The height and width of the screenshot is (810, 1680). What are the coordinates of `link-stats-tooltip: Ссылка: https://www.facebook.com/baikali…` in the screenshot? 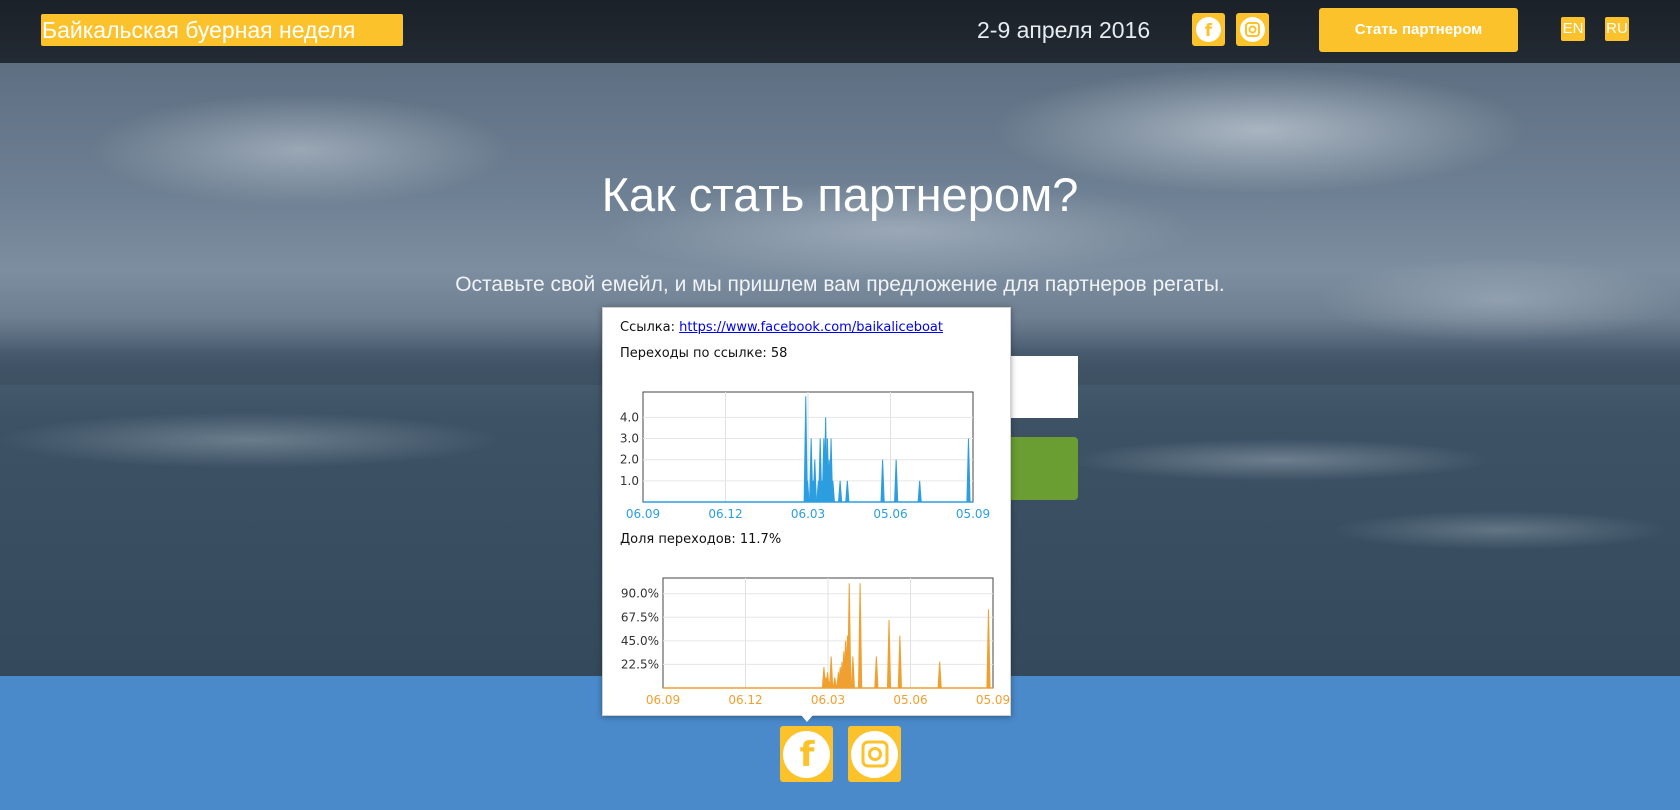 It's located at (806, 511).